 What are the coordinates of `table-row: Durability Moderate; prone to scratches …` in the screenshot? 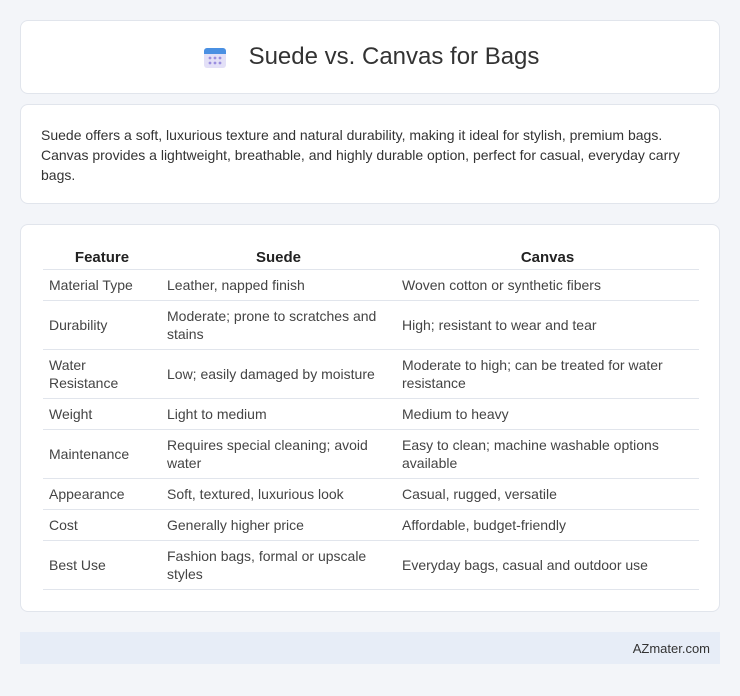 It's located at (371, 325).